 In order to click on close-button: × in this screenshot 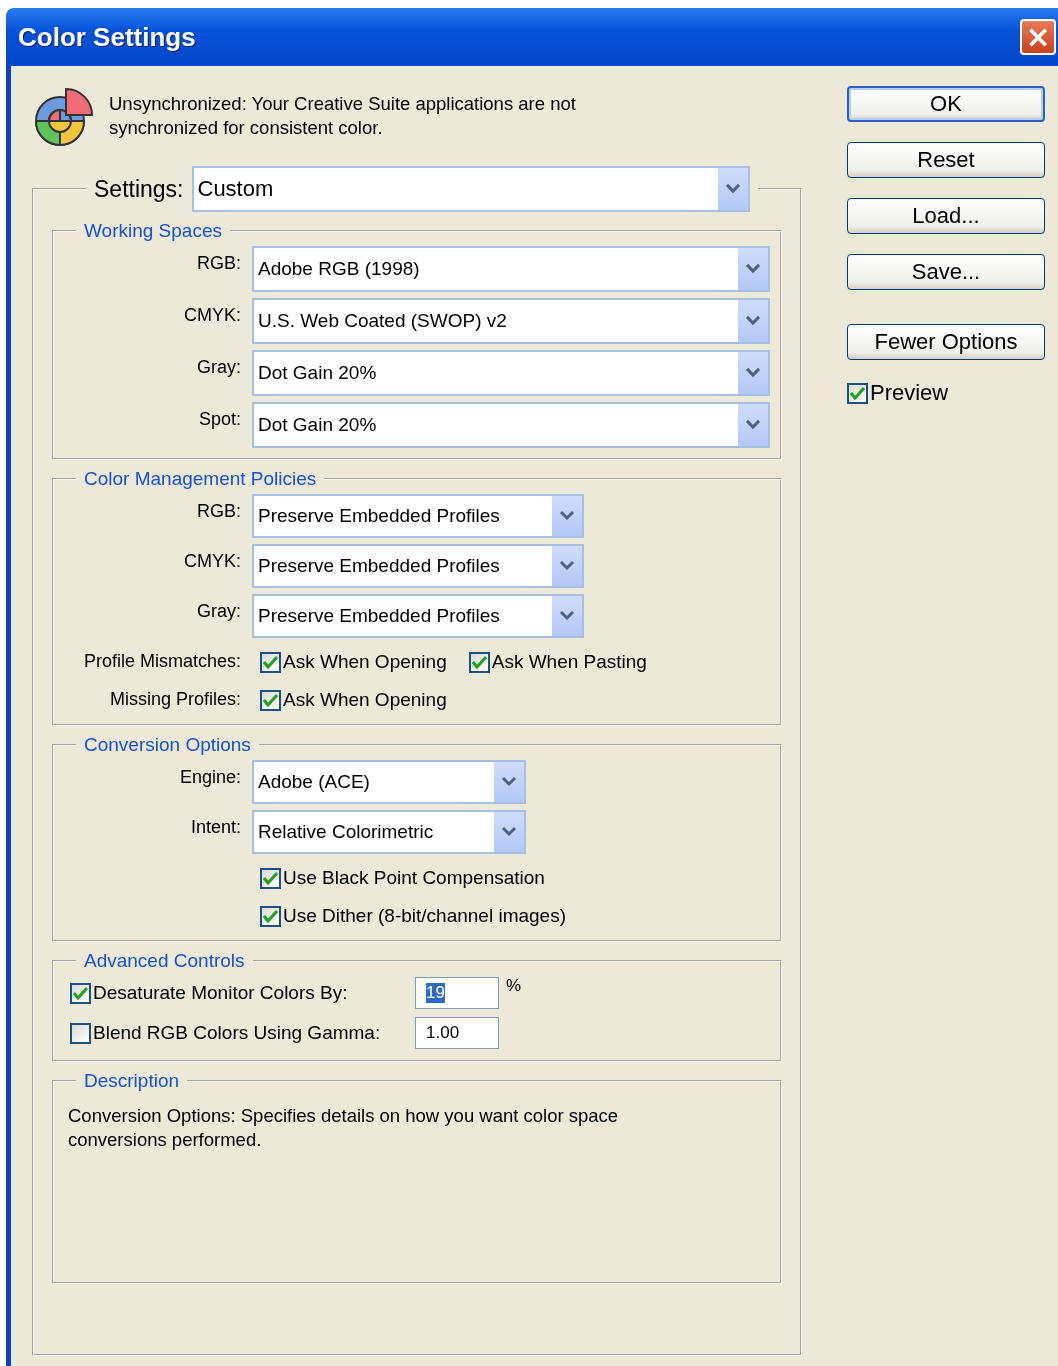, I will do `click(1038, 37)`.